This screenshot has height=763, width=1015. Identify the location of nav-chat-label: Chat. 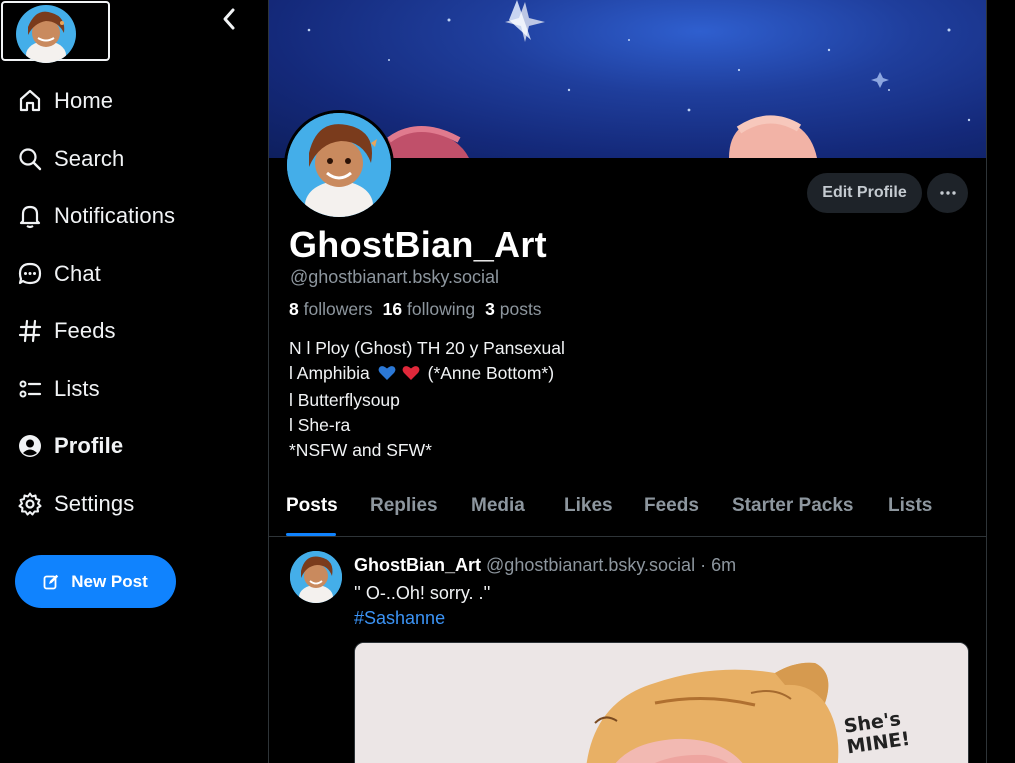
(77, 273).